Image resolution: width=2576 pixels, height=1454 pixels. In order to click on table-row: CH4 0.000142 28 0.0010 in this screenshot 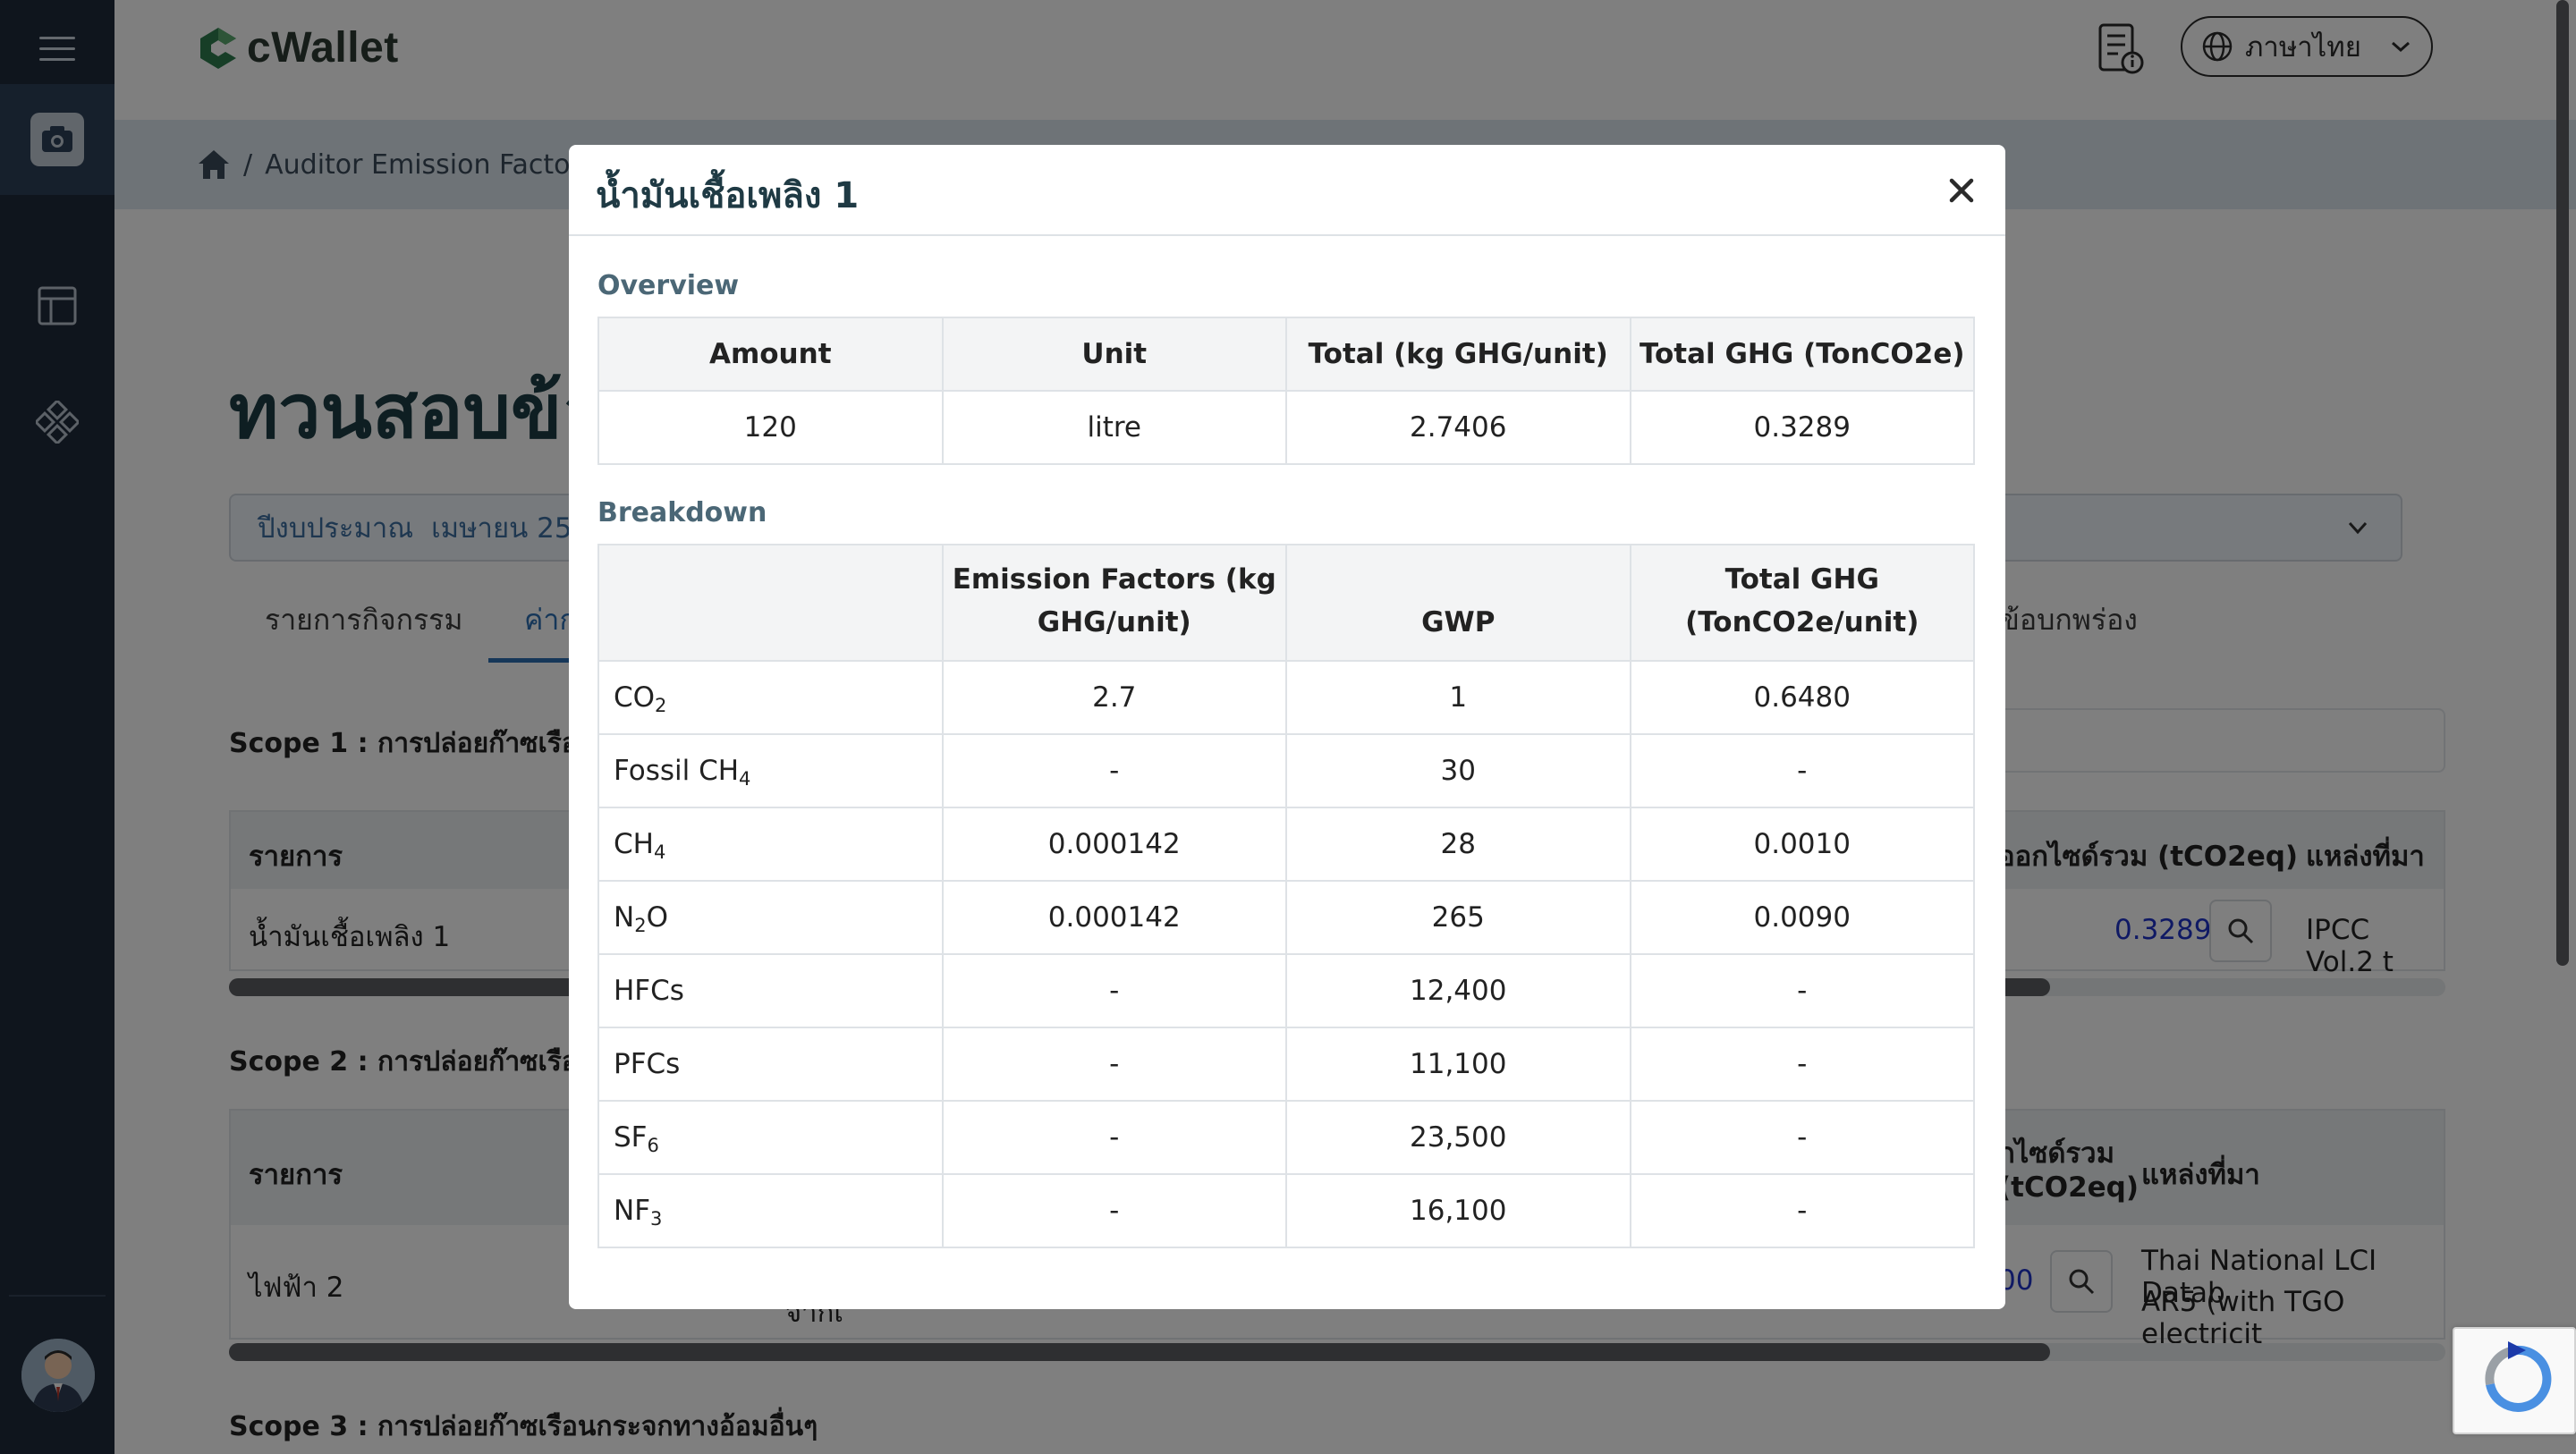, I will do `click(1286, 844)`.